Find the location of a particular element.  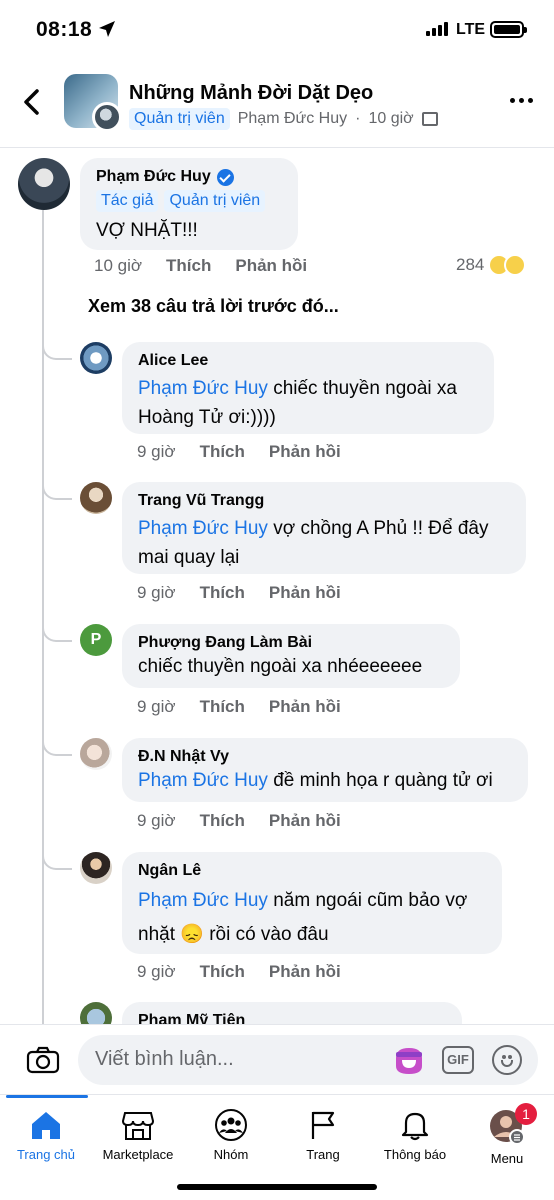

author-badge: Tác giả is located at coordinates (127, 201).